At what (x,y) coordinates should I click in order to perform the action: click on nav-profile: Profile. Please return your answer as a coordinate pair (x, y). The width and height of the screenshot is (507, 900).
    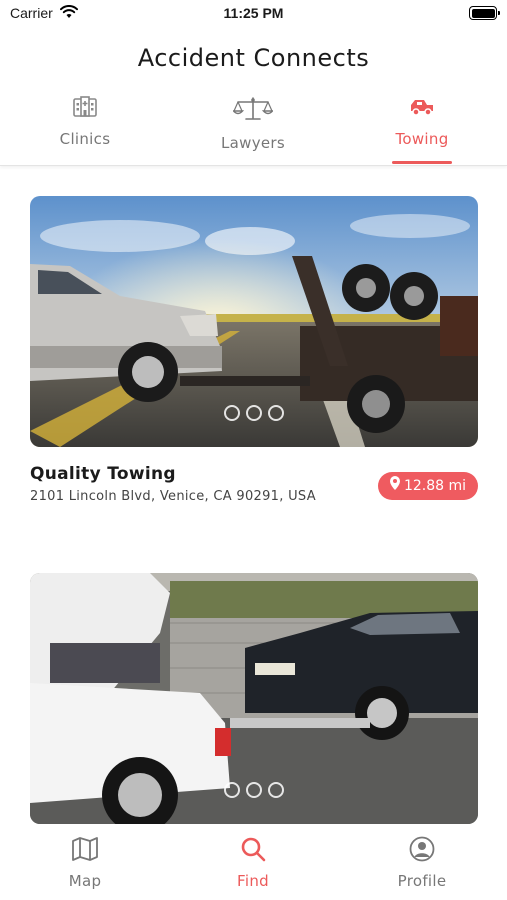
    Looking at the image, I should click on (422, 863).